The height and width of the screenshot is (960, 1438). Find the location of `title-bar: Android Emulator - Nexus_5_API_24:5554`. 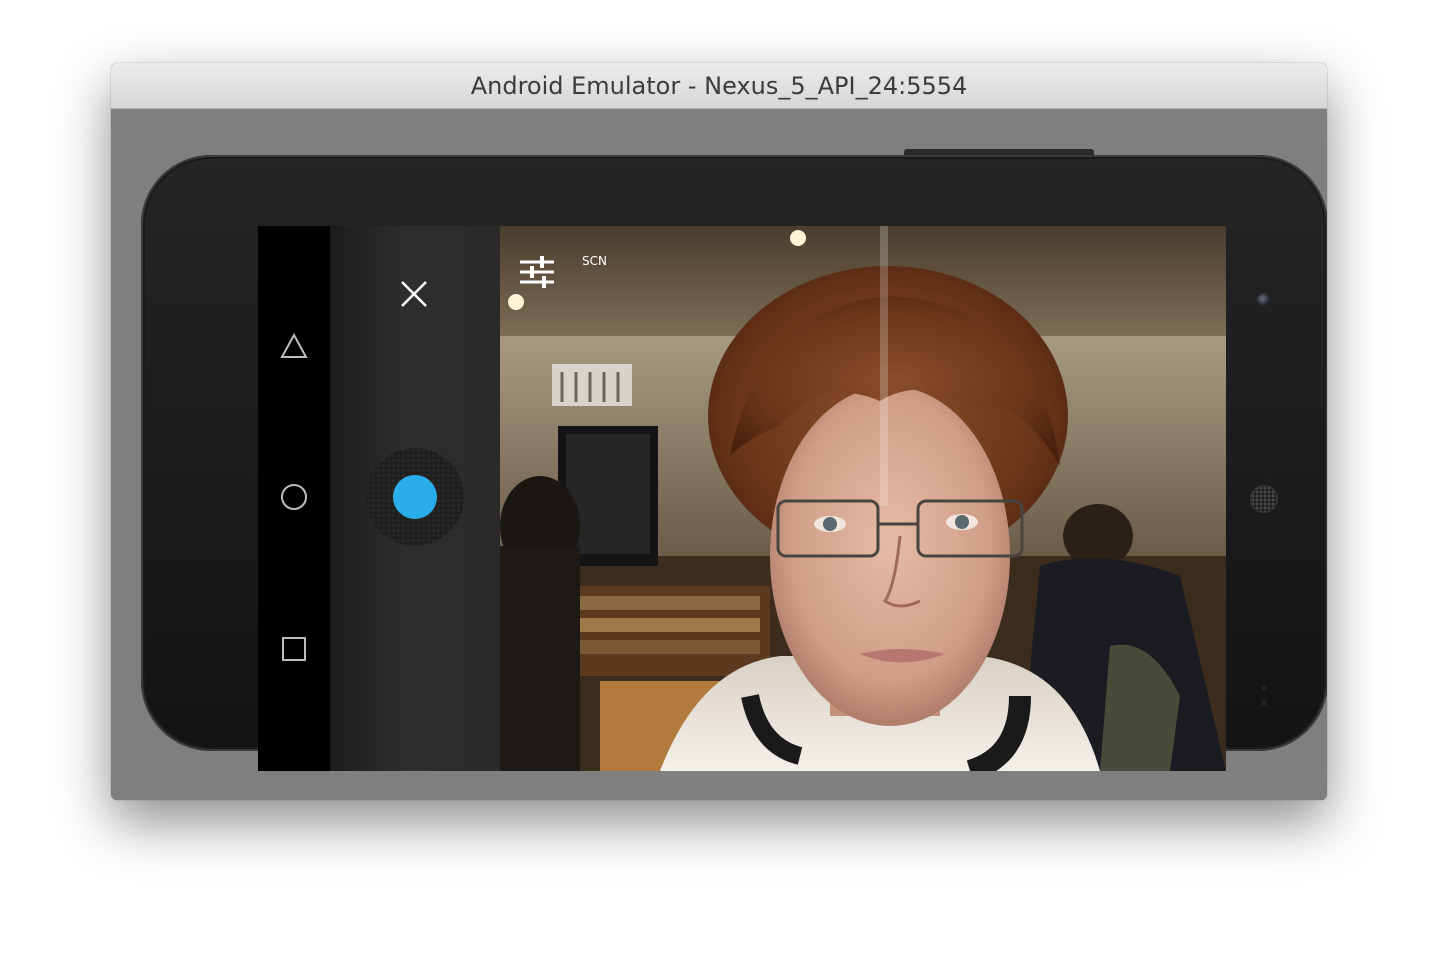

title-bar: Android Emulator - Nexus_5_API_24:5554 is located at coordinates (719, 86).